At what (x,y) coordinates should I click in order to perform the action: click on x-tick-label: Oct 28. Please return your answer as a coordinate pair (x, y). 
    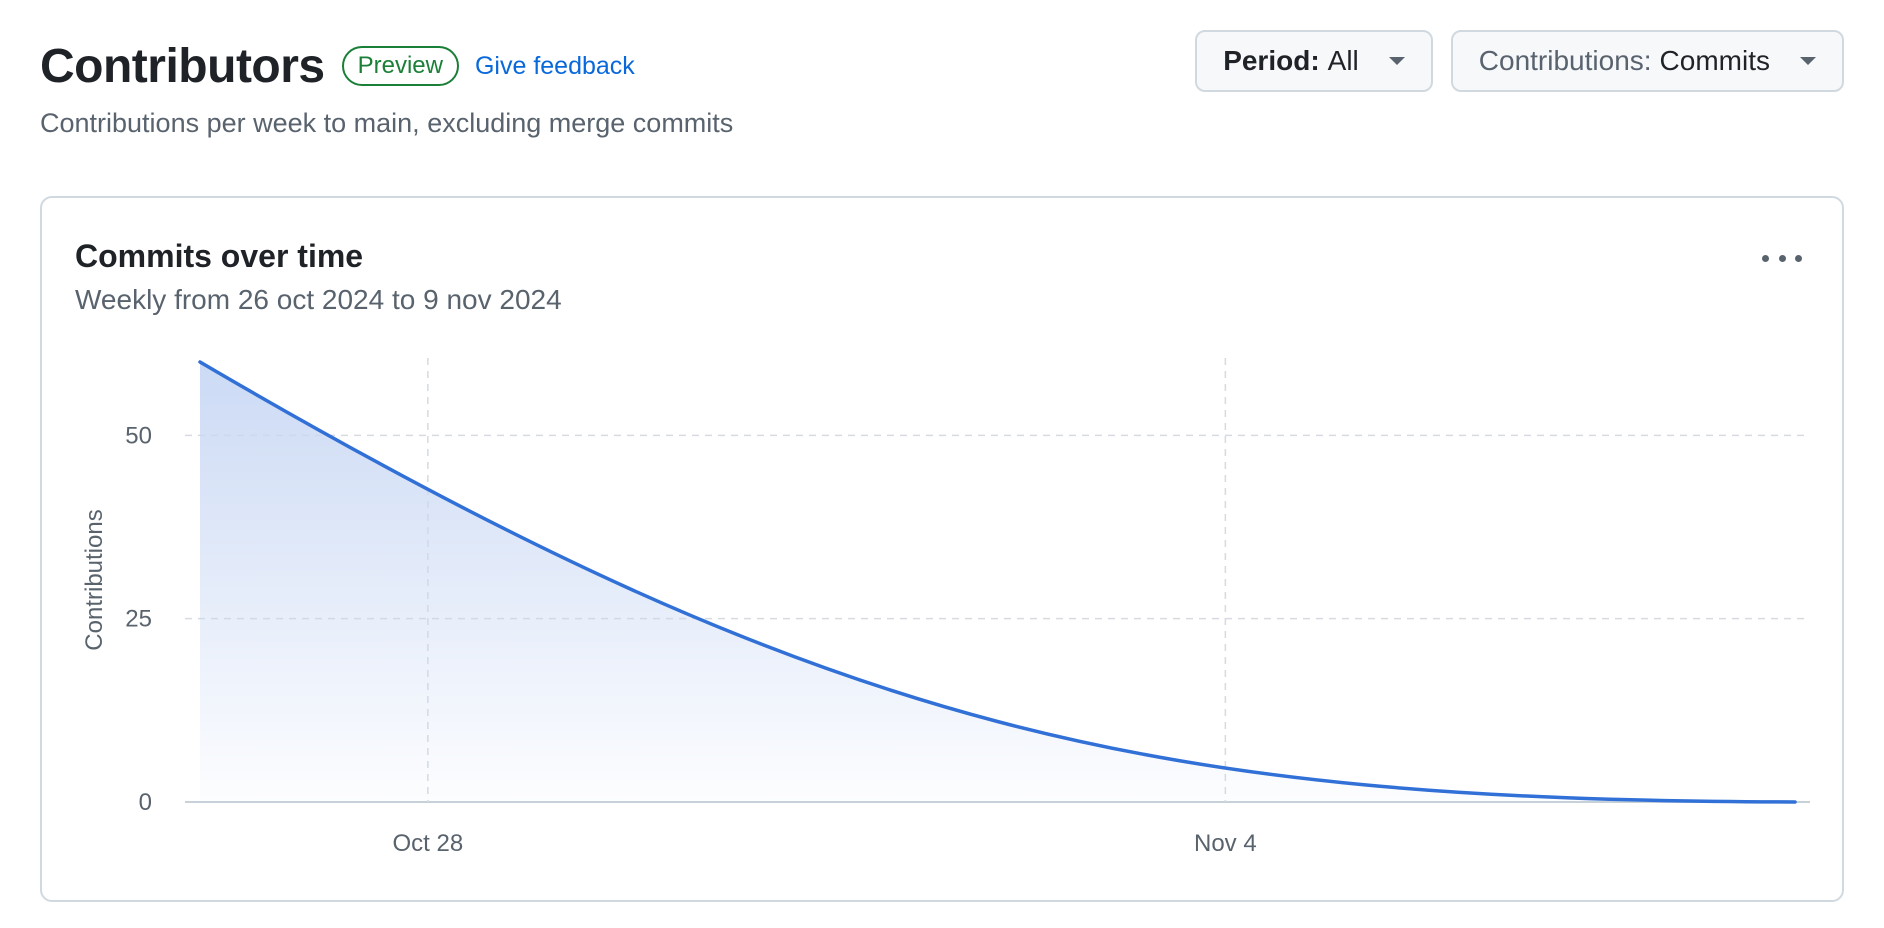
    Looking at the image, I should click on (428, 843).